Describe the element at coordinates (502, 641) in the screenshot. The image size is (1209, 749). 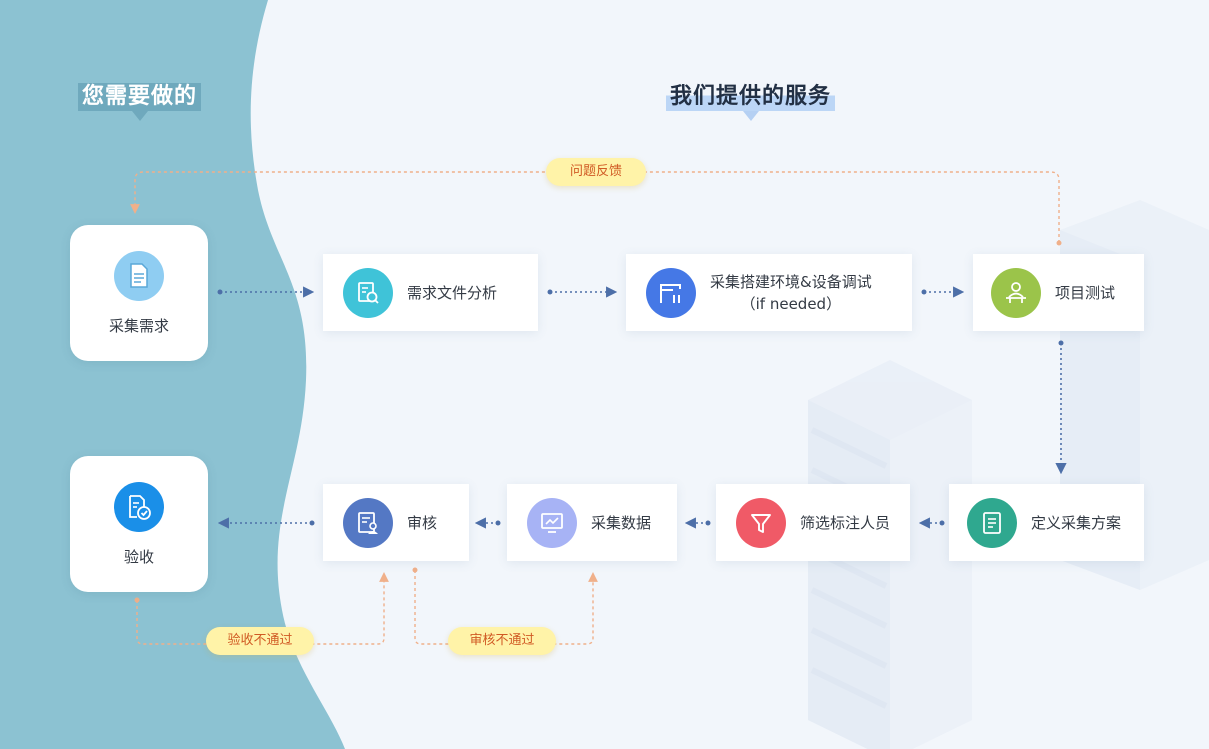
I see `badge-review-failed: 审核不通过` at that location.